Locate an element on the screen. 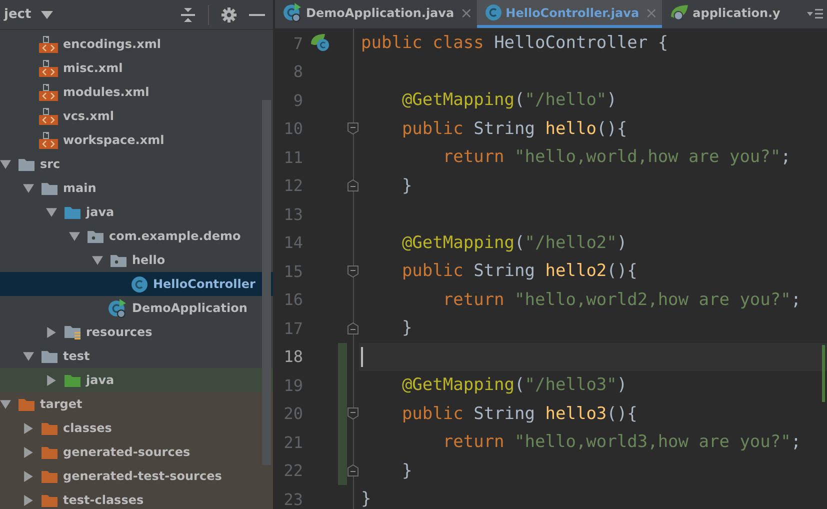  file-name: encodings.xml is located at coordinates (112, 44).